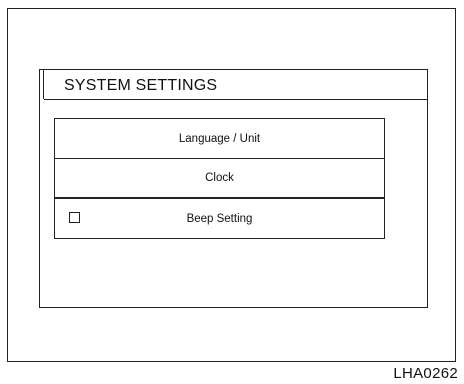 Image resolution: width=464 pixels, height=384 pixels. I want to click on menu-item-label: Language / Unit, so click(219, 138).